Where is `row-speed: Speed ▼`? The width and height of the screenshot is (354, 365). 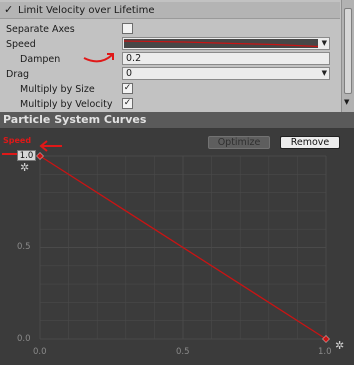
row-speed: Speed ▼ is located at coordinates (170, 44).